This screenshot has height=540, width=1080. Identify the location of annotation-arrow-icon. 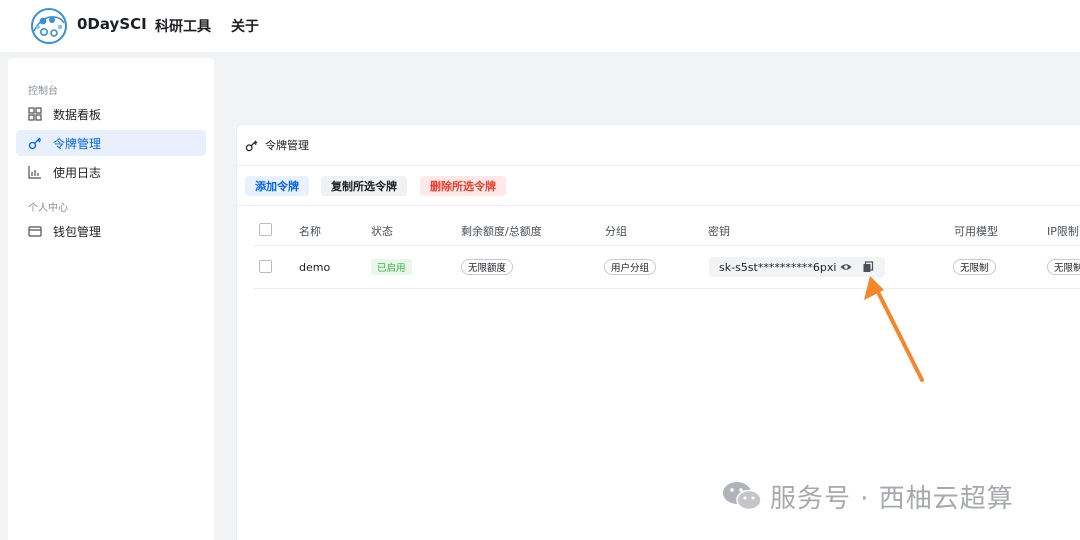
(894, 329).